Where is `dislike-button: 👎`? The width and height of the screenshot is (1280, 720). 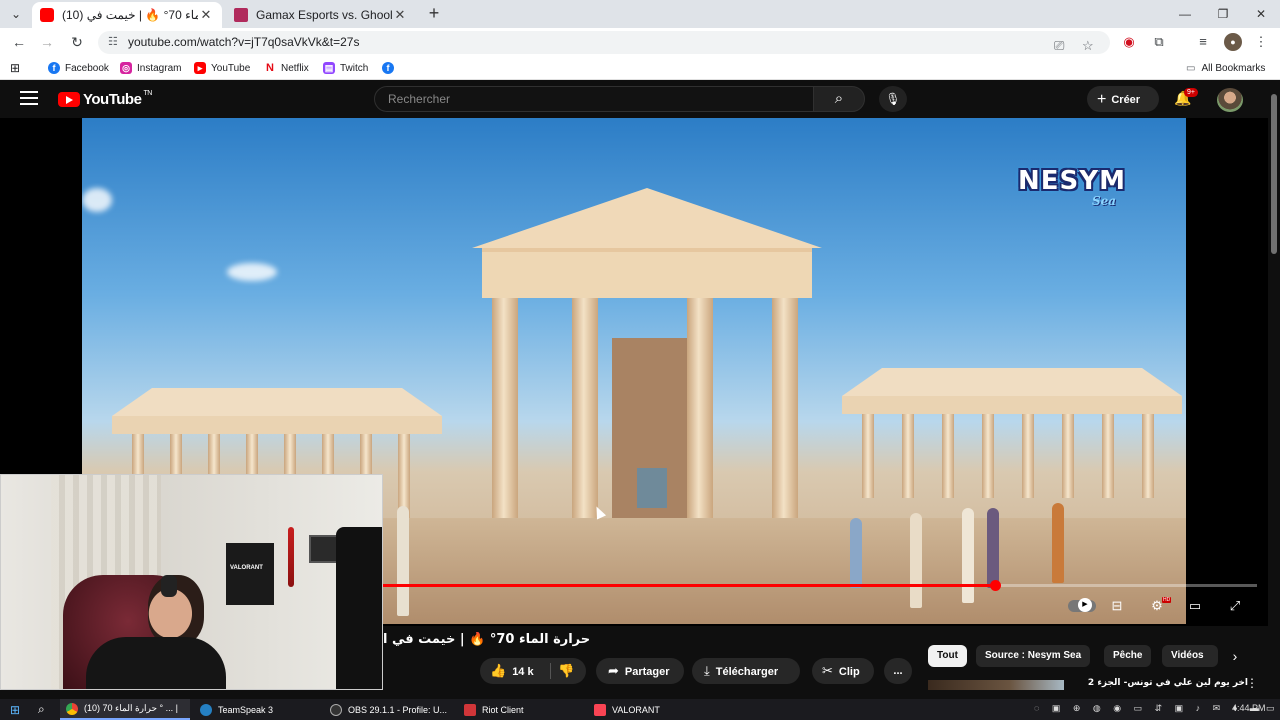
dislike-button: 👎 is located at coordinates (566, 671).